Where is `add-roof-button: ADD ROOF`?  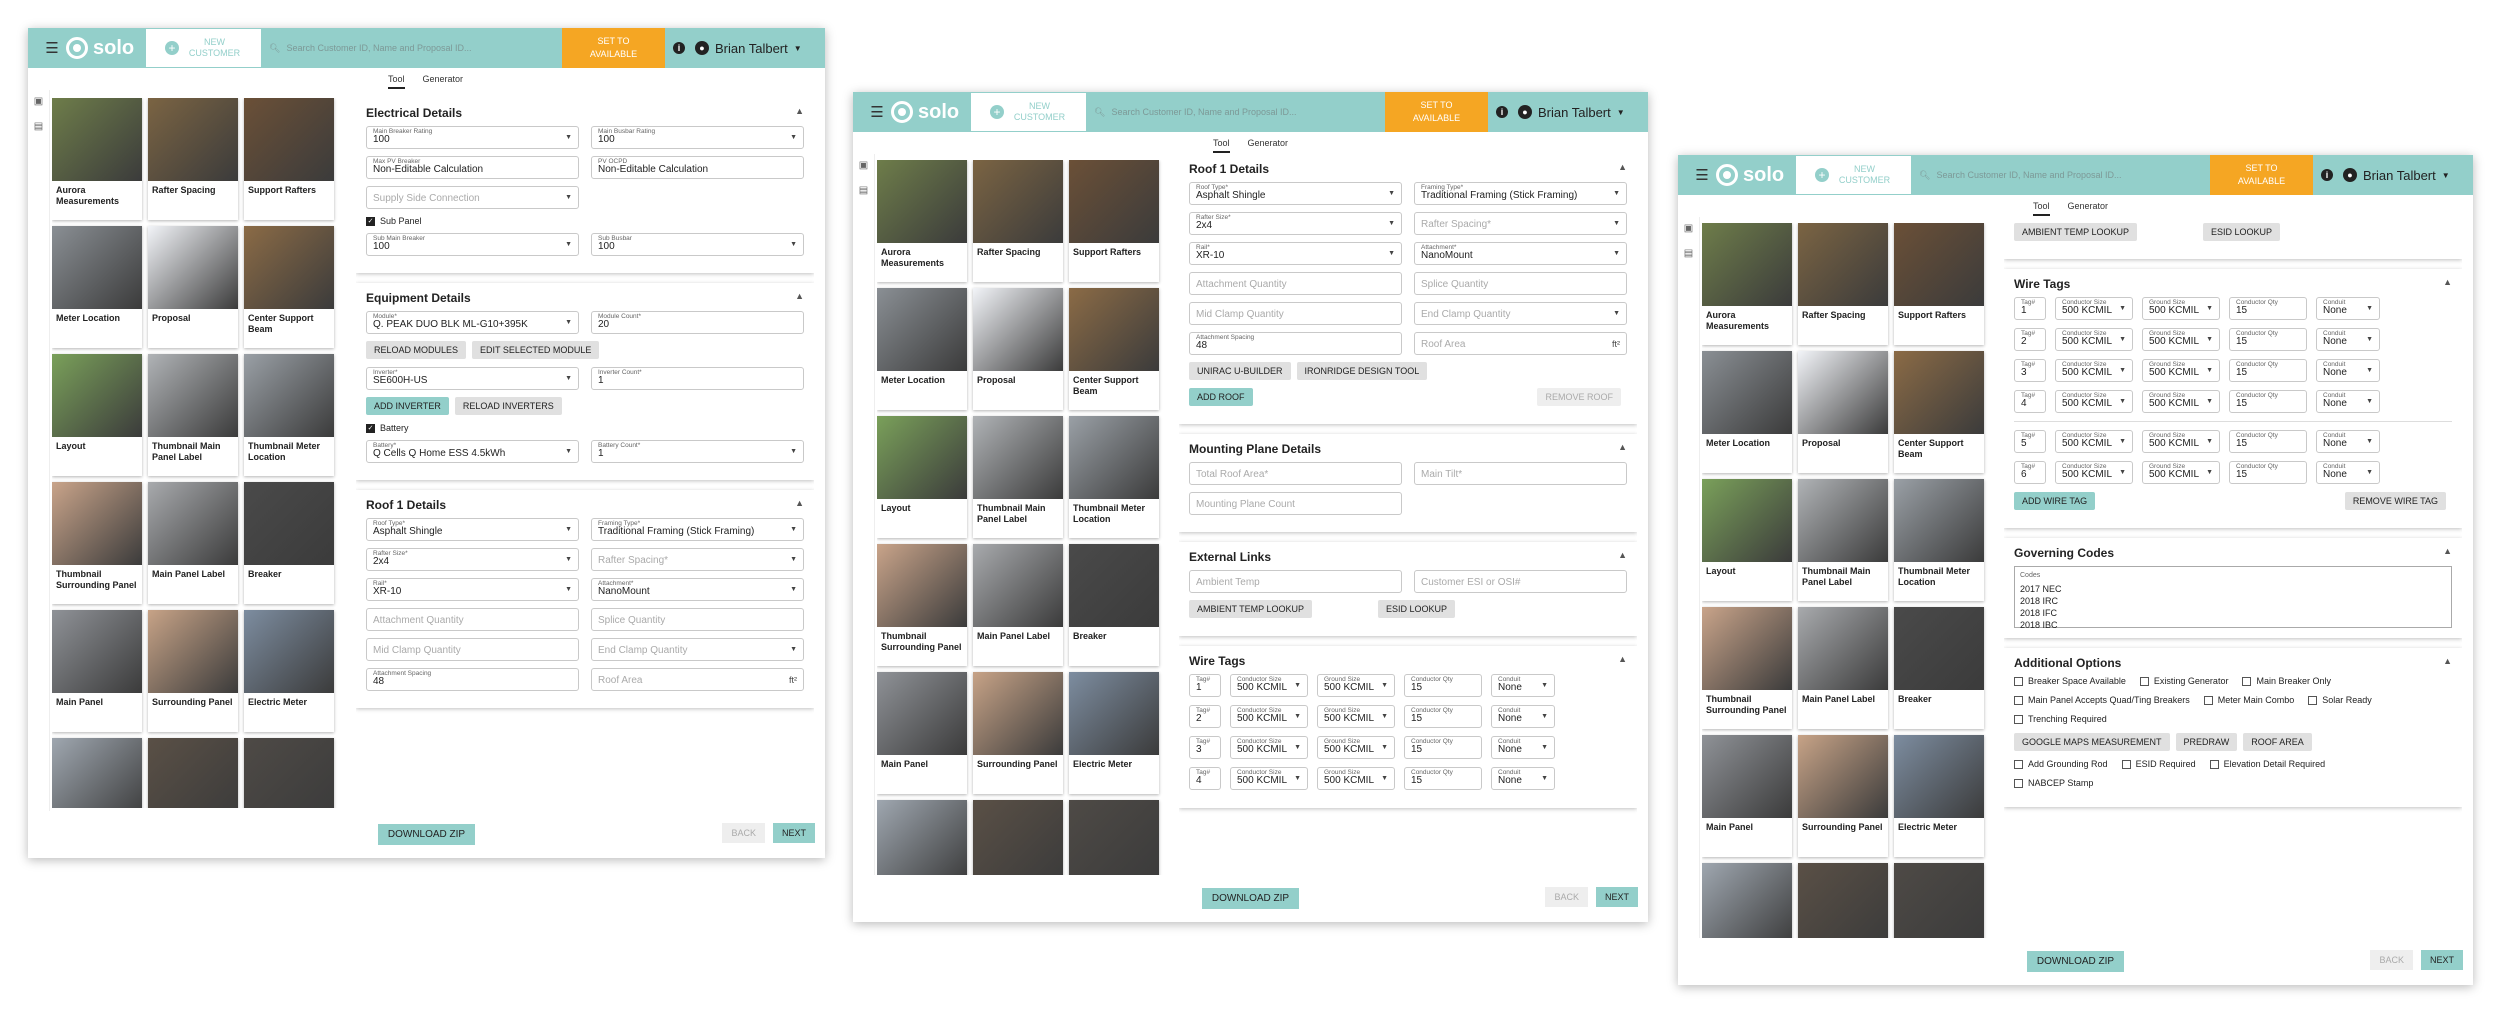 add-roof-button: ADD ROOF is located at coordinates (1221, 397).